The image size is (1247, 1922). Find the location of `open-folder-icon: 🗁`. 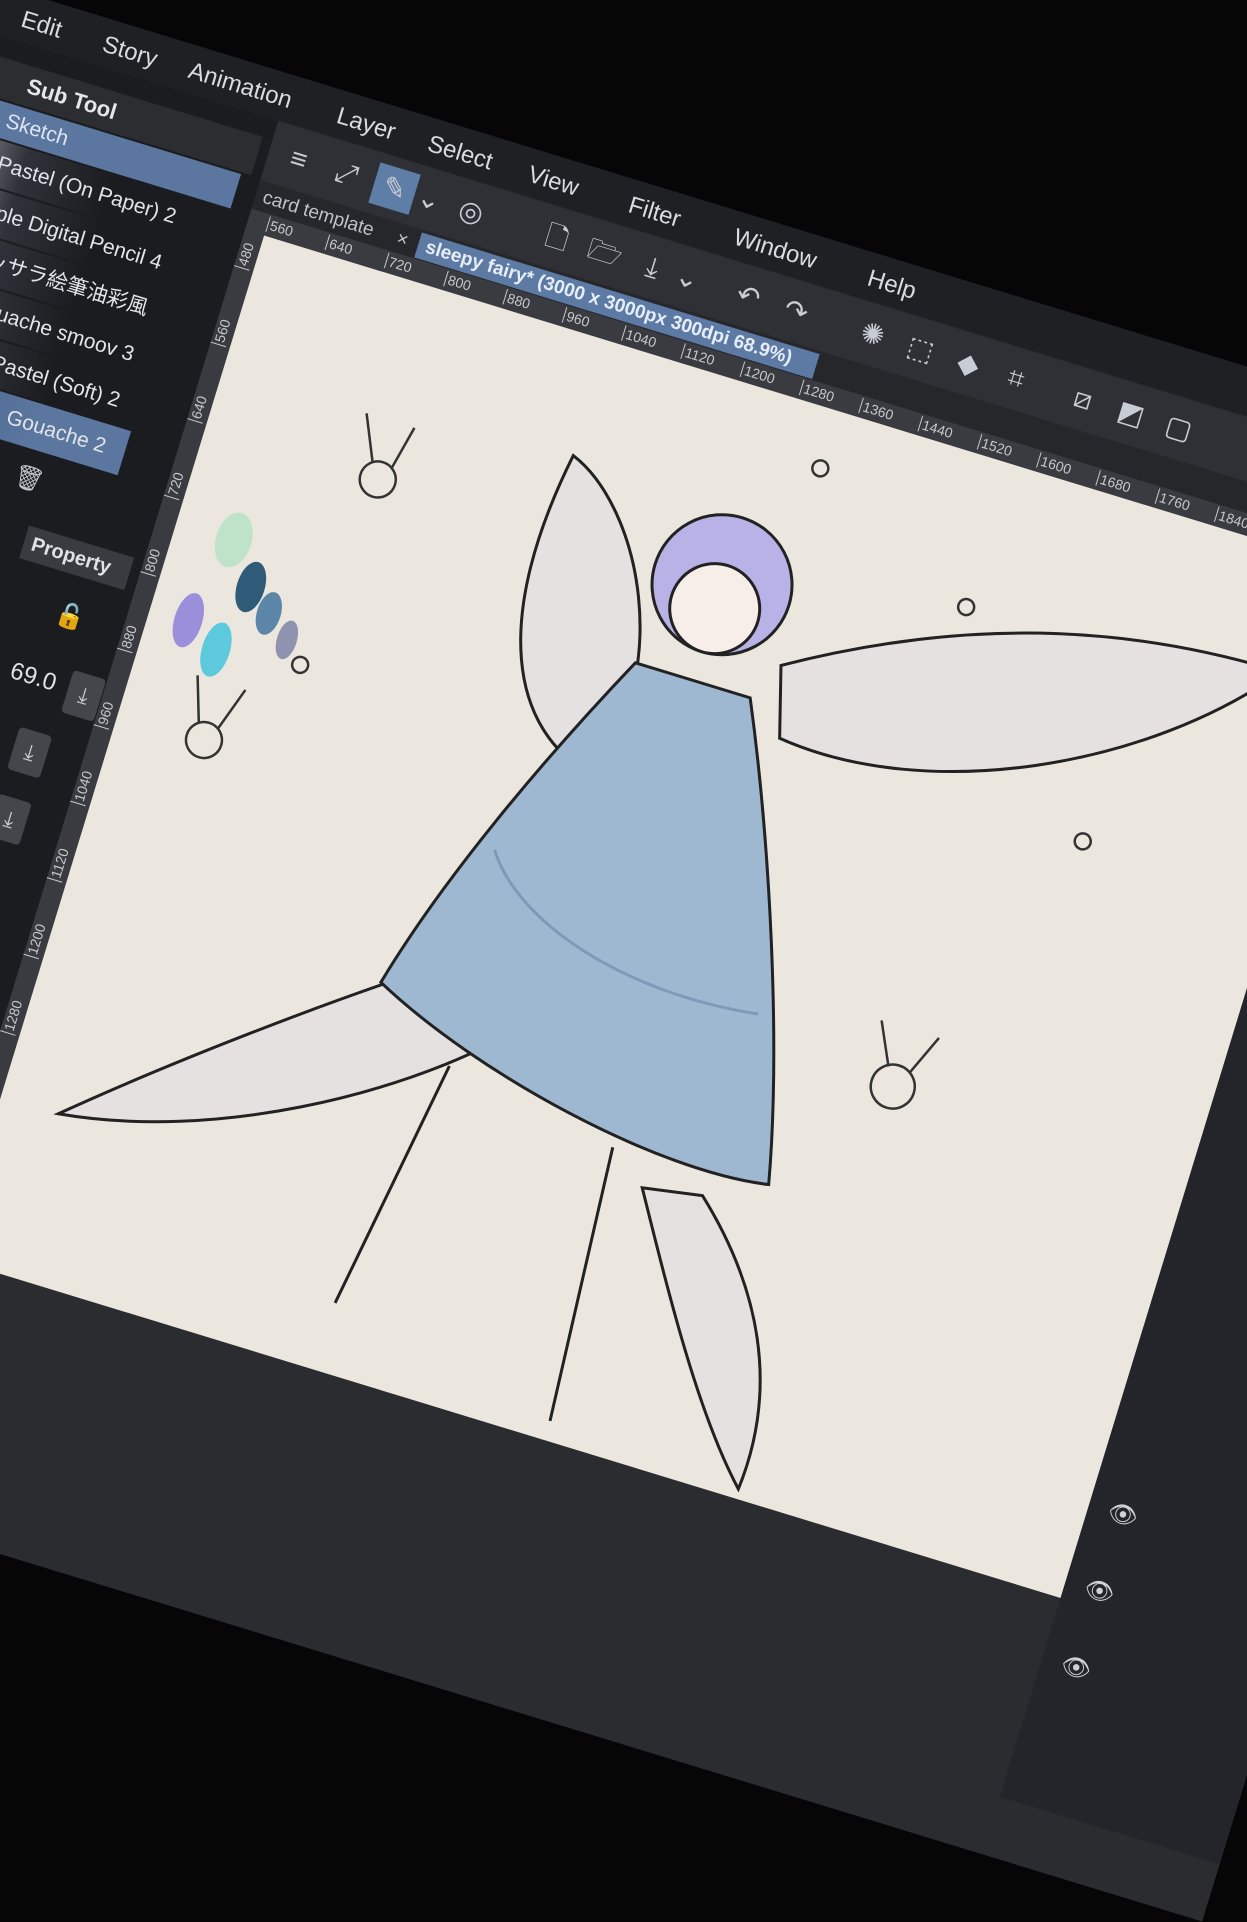

open-folder-icon: 🗁 is located at coordinates (605, 253).